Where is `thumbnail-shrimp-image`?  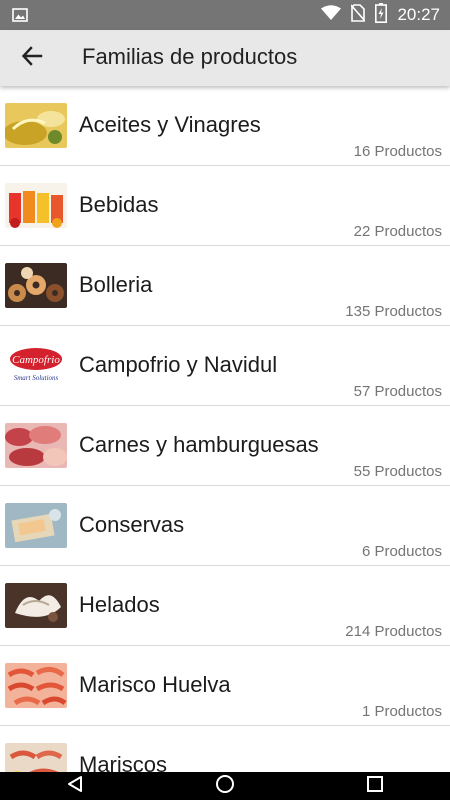 thumbnail-shrimp-image is located at coordinates (36, 685).